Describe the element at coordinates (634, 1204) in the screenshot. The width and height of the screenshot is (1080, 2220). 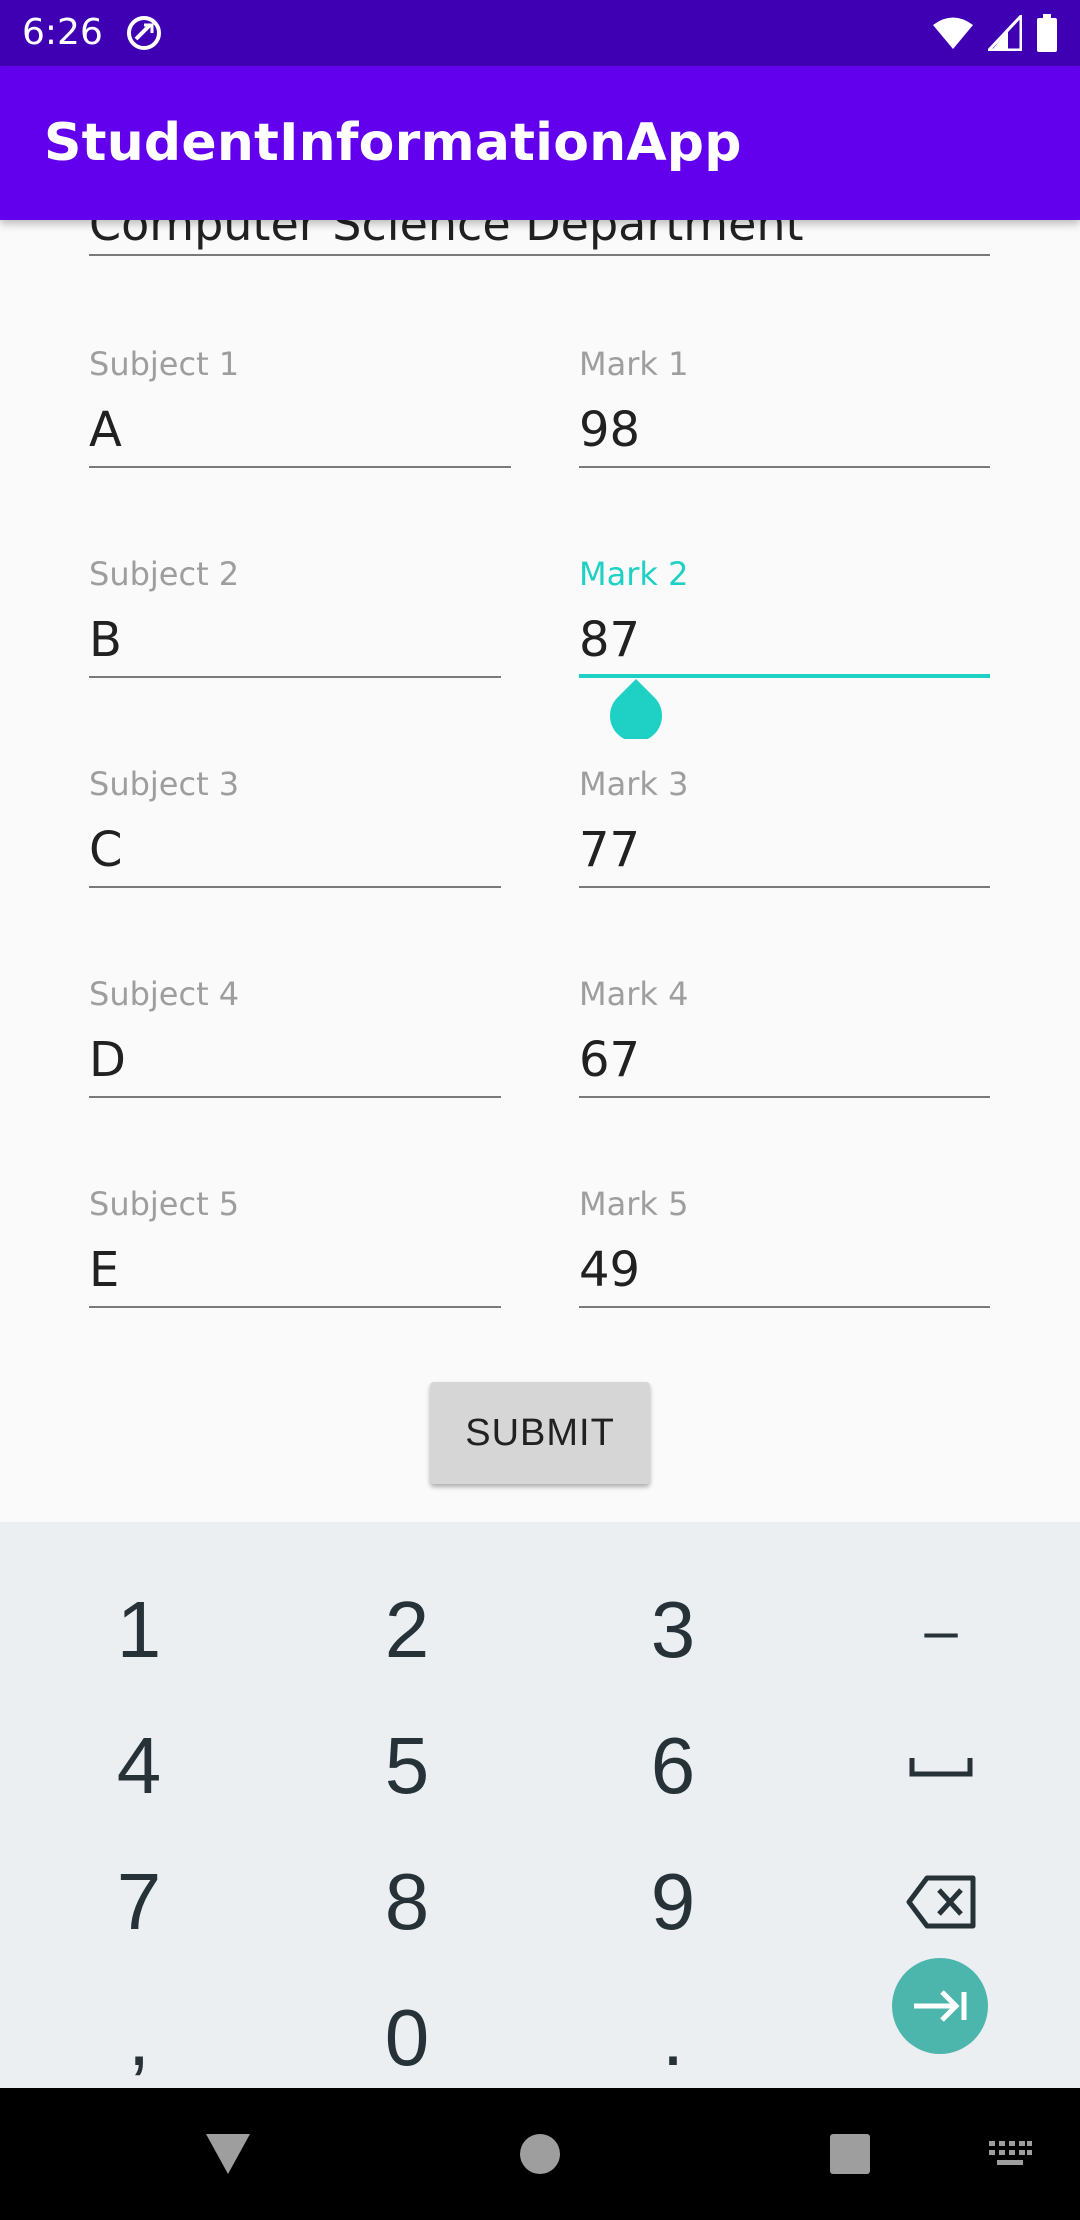
I see `mark-5-label: Mark 5` at that location.